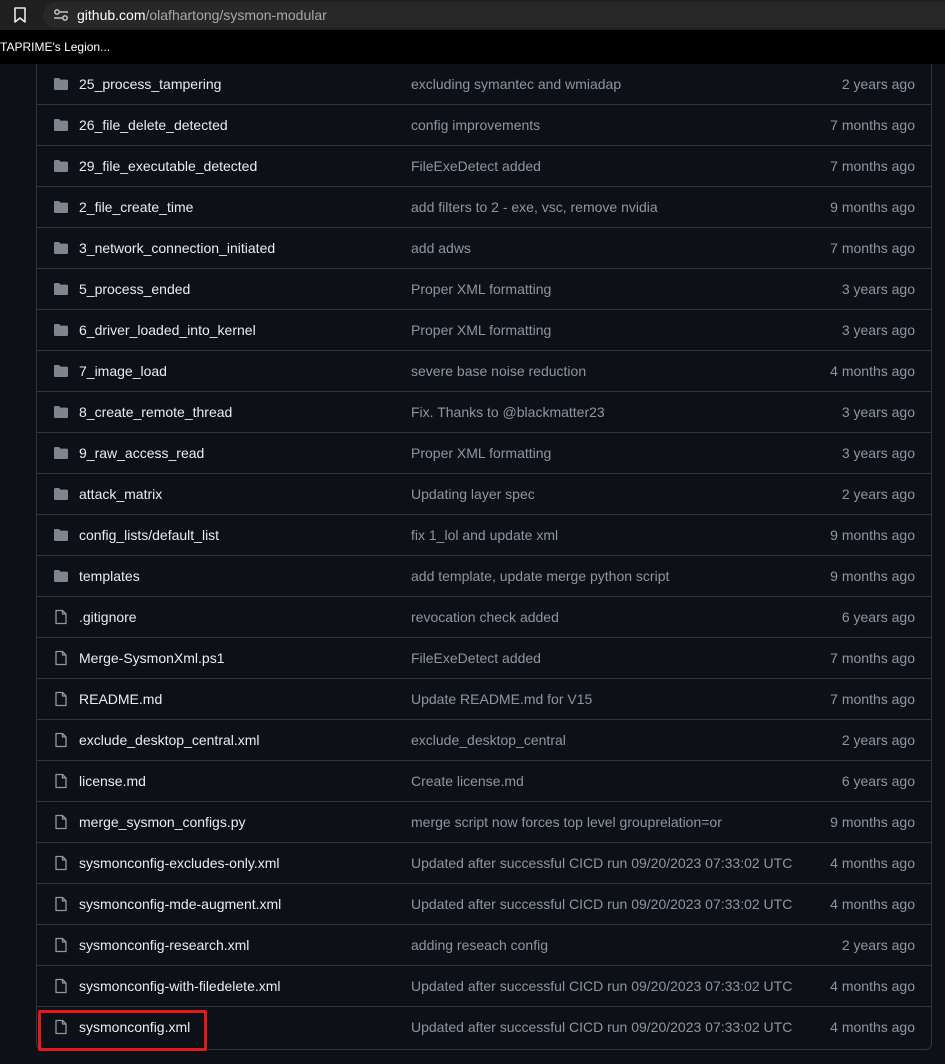 The width and height of the screenshot is (945, 1064). Describe the element at coordinates (501, 699) in the screenshot. I see `commit-message-link: Update README.md for V15` at that location.